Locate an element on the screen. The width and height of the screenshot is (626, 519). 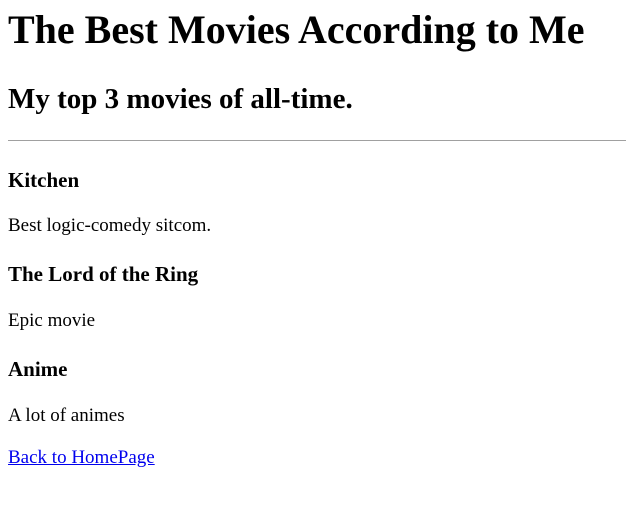
movie-description: Best logic-comedy sitcom. is located at coordinates (110, 225).